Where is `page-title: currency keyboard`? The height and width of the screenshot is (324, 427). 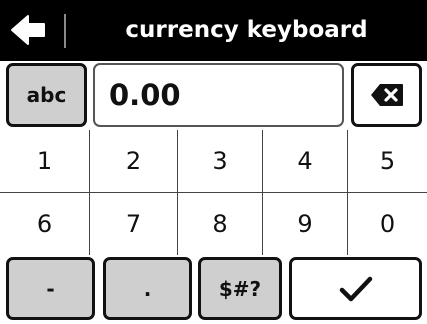
page-title: currency keyboard is located at coordinates (246, 30).